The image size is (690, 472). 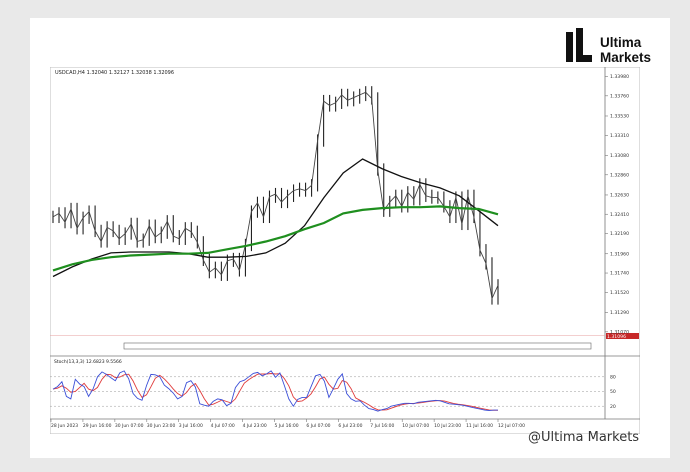 I want to click on price-tick-label: 1.32860, so click(x=619, y=175).